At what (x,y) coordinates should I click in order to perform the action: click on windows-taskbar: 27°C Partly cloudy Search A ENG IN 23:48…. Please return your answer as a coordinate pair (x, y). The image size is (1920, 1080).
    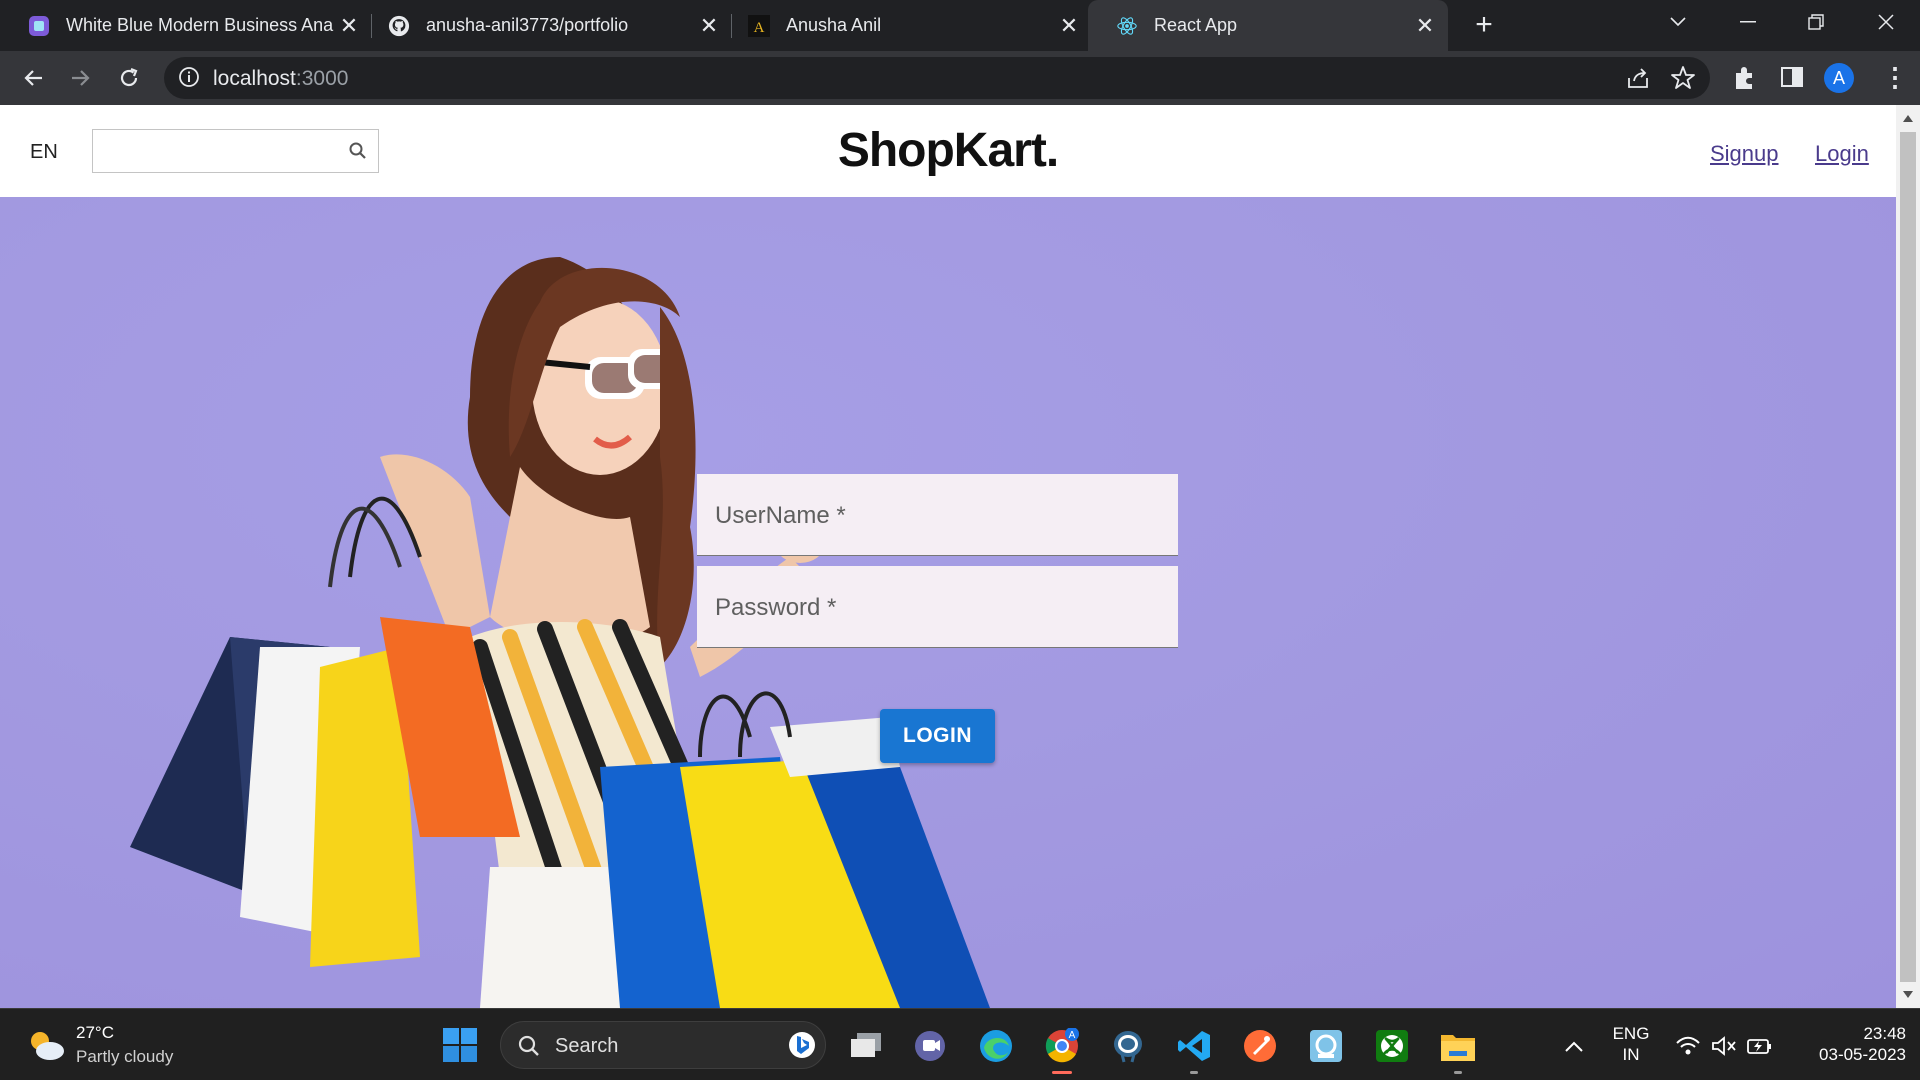
    Looking at the image, I should click on (960, 1044).